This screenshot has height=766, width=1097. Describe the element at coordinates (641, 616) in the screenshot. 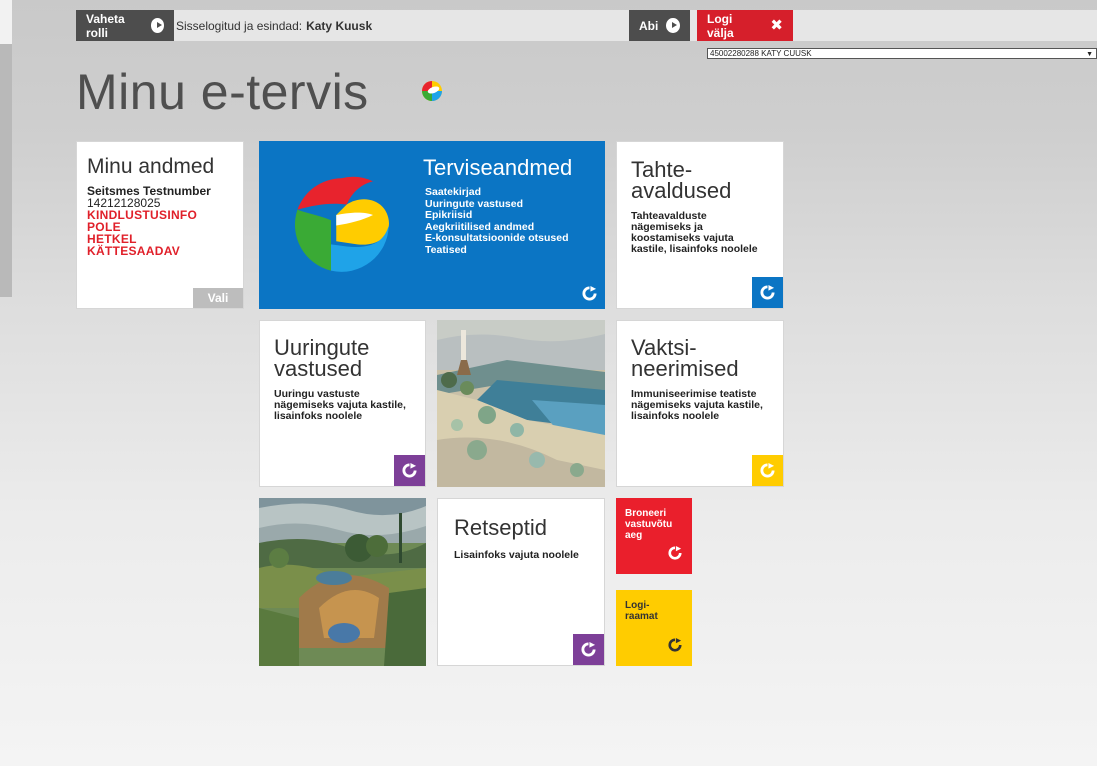

I see `tile-label-line2: raamat` at that location.